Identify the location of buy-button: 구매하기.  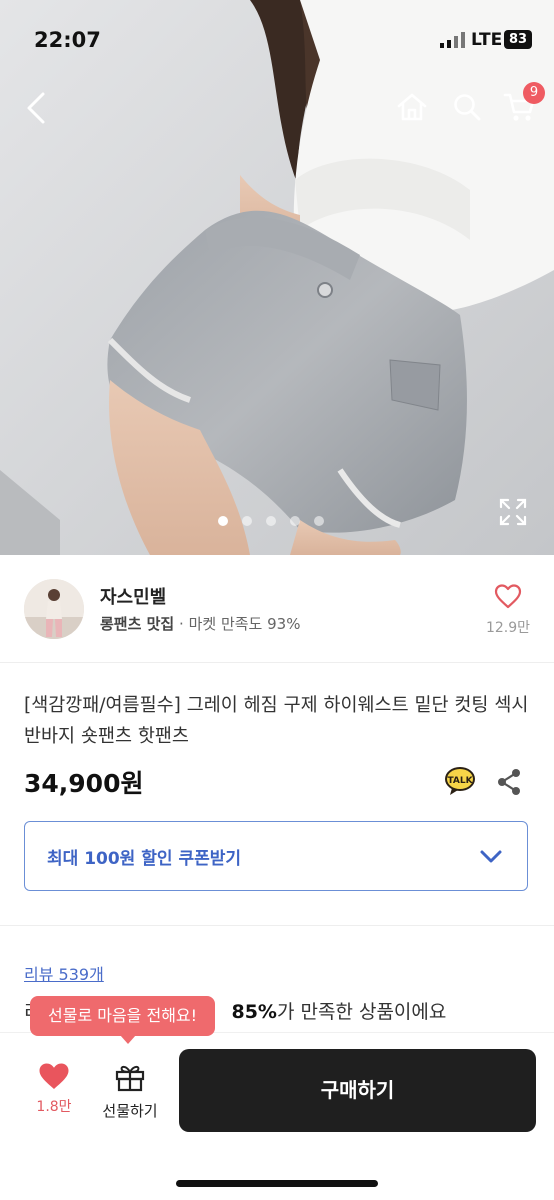
(357, 1090).